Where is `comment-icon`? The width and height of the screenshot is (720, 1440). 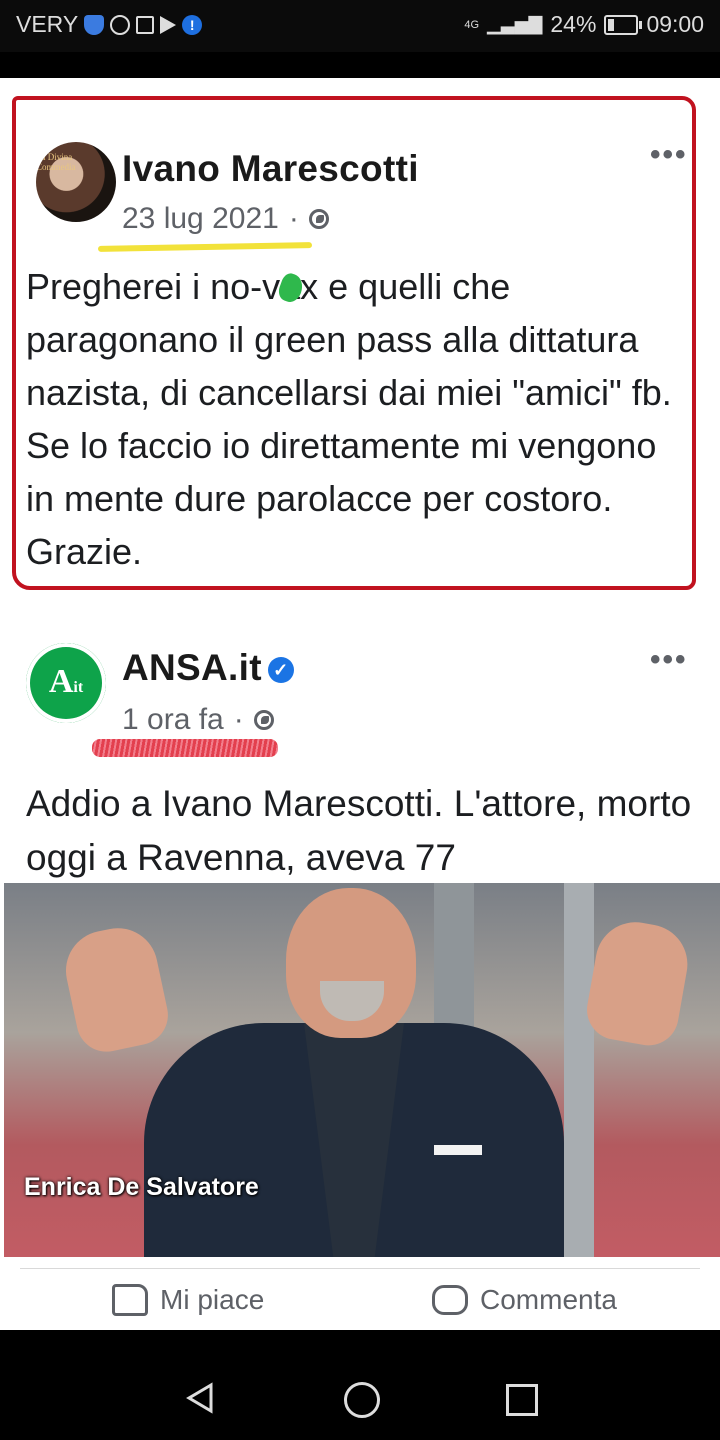
comment-icon is located at coordinates (450, 1300).